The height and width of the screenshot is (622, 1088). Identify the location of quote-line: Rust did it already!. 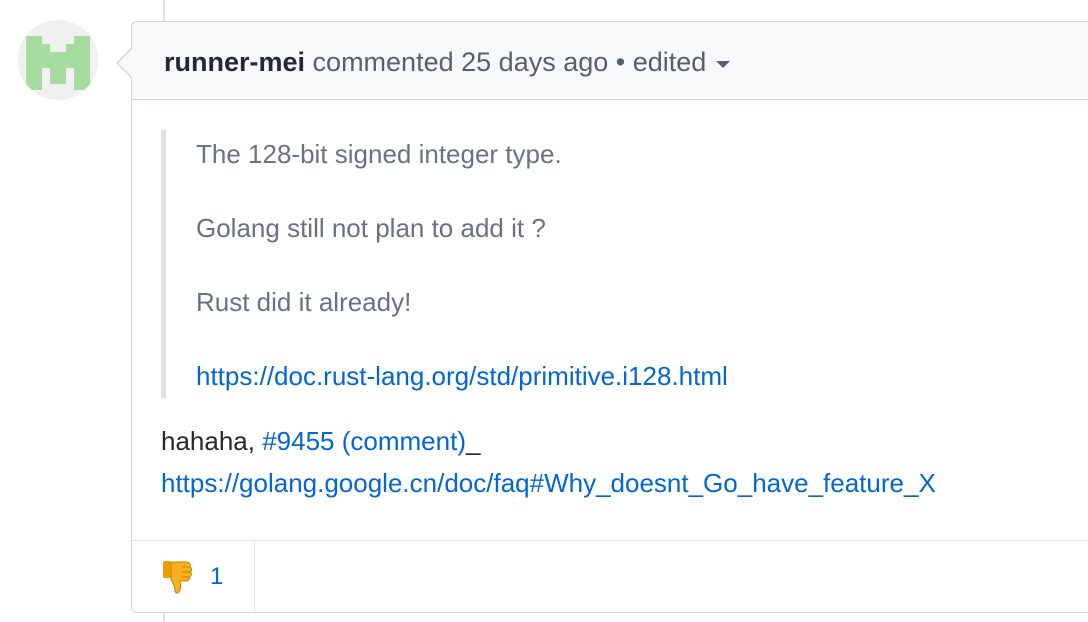
(304, 302).